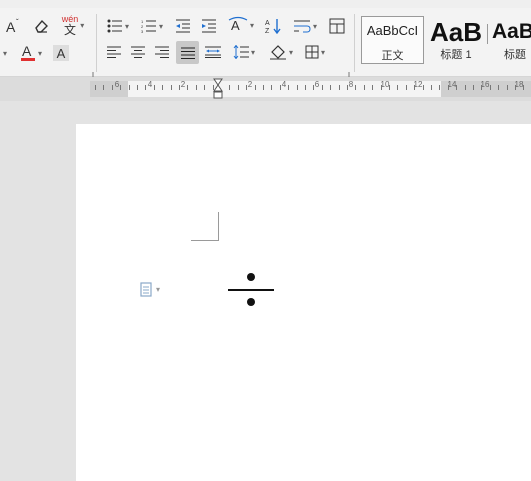 The image size is (531, 481). Describe the element at coordinates (392, 40) in the screenshot. I see `style-normal: AaBbCcI 正文` at that location.